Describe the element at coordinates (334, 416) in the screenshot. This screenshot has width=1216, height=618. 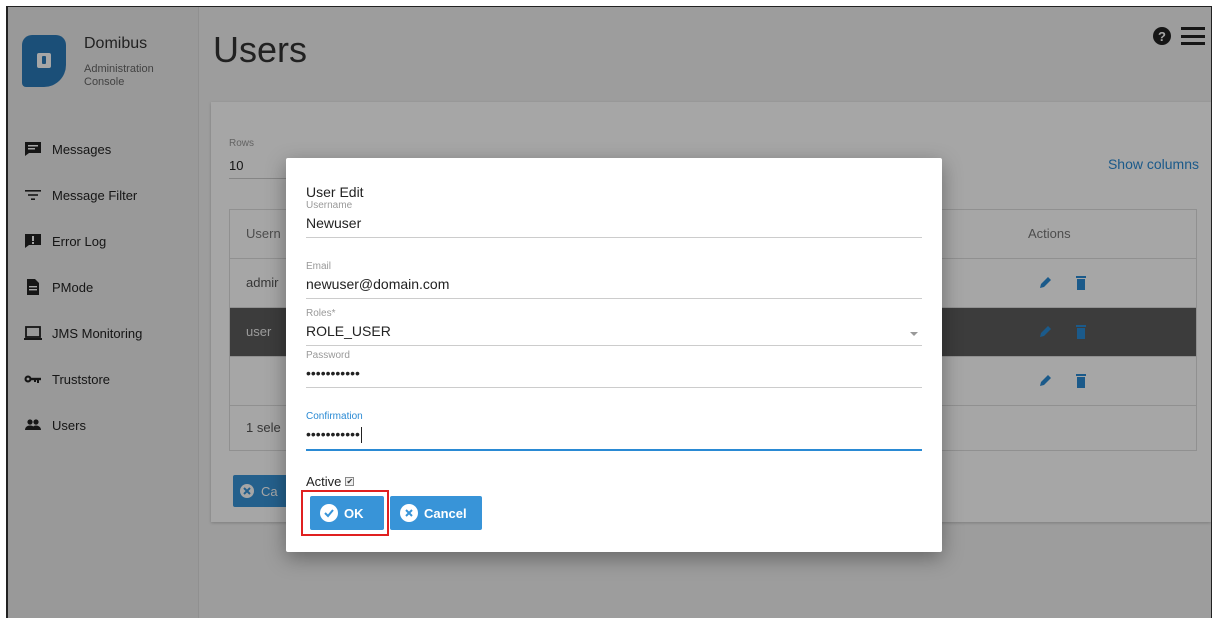
I see `confirmation-label: Confirmation` at that location.